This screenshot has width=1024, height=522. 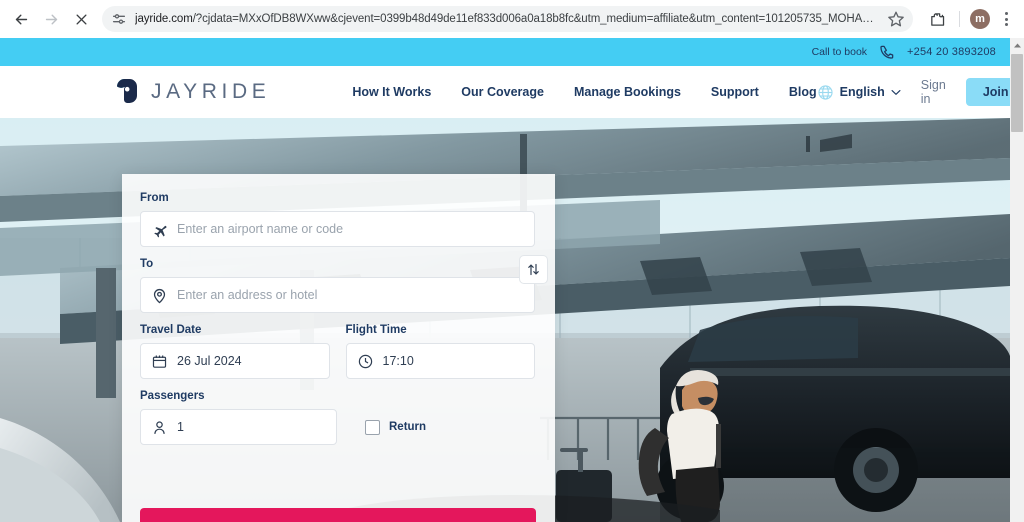 I want to click on browser-menu-button, so click(x=1006, y=19).